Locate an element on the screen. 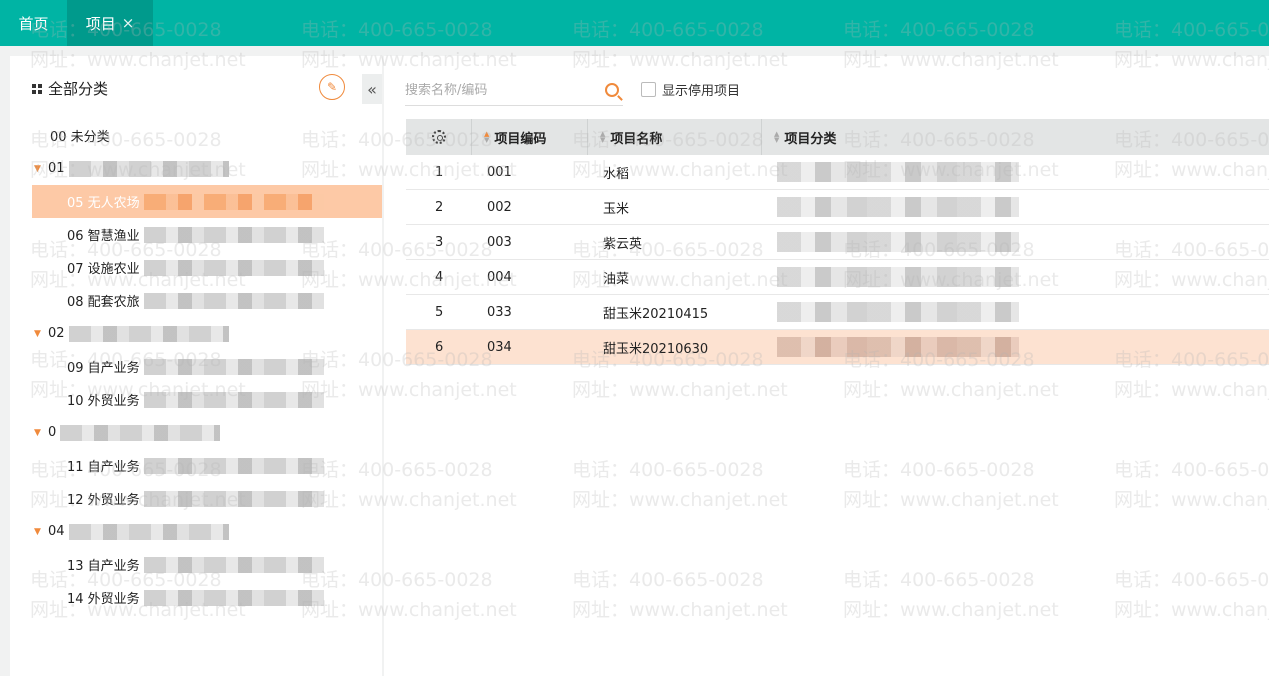 Image resolution: width=1269 pixels, height=676 pixels. project-code: 034 is located at coordinates (499, 347).